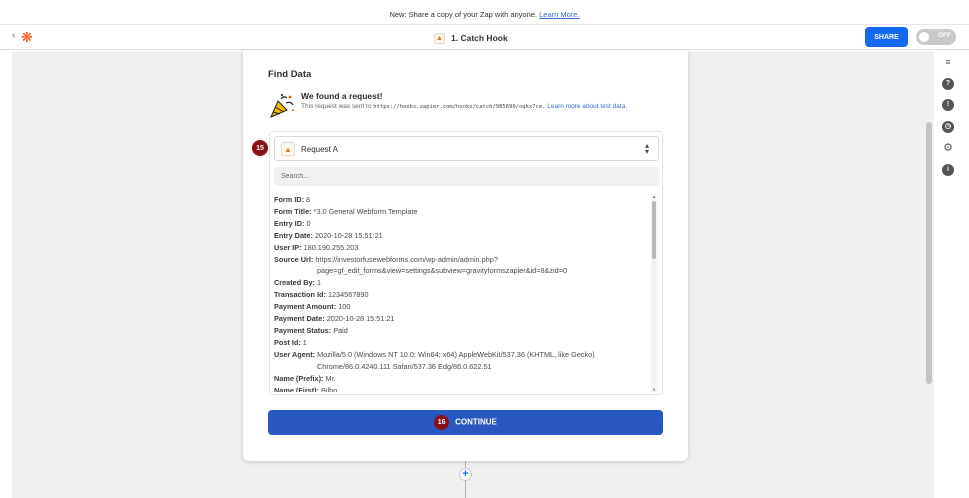  What do you see at coordinates (294, 283) in the screenshot?
I see `field-key: Created By:` at bounding box center [294, 283].